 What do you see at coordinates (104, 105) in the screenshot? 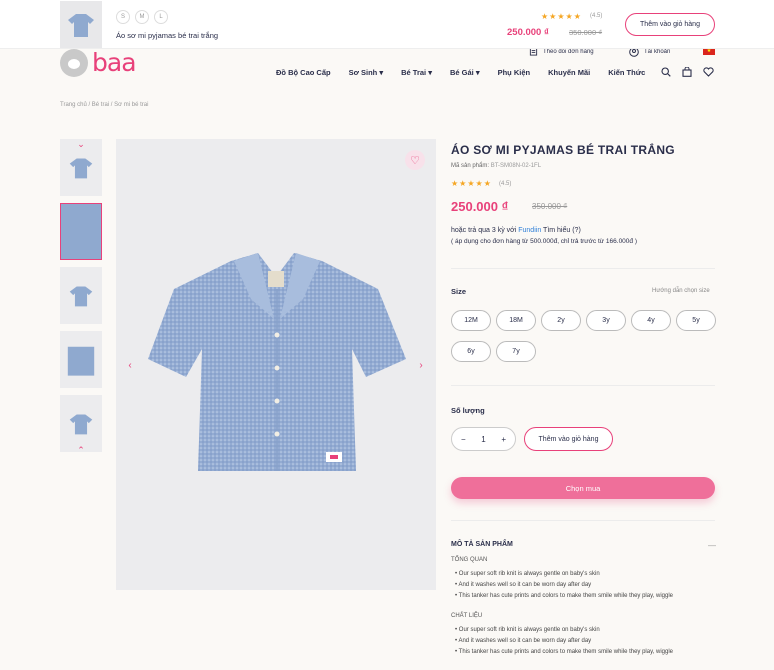
I see `breadcrumb: Trang chủ / Bé trai / Sơ mi bé trai` at bounding box center [104, 105].